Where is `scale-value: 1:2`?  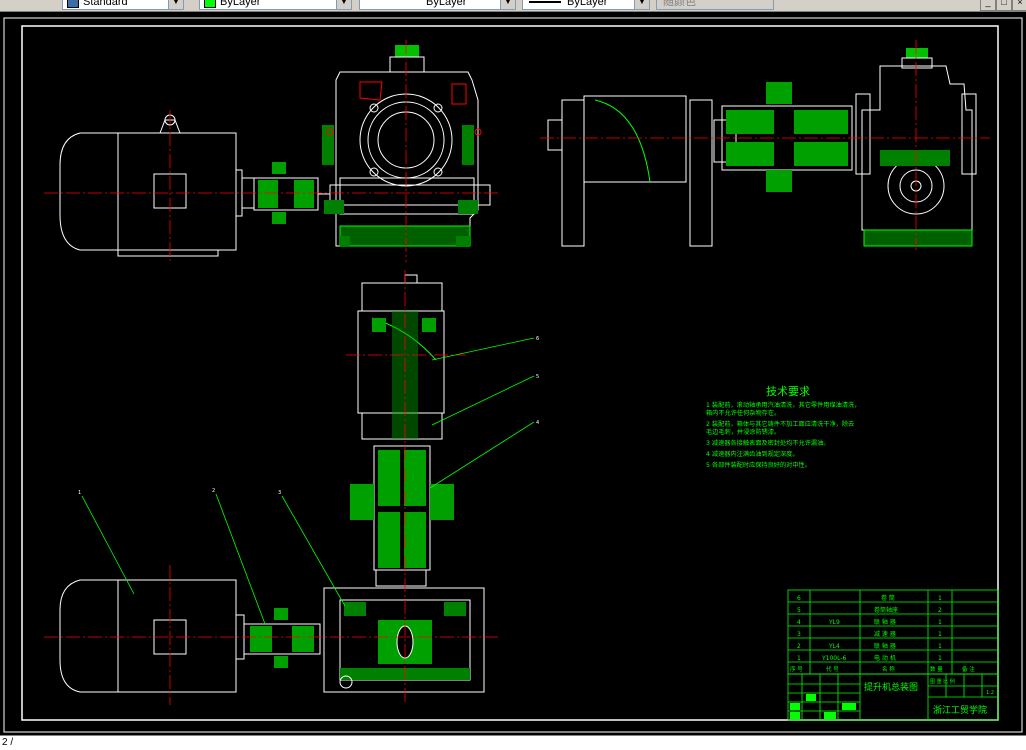
scale-value: 1:2 is located at coordinates (990, 693).